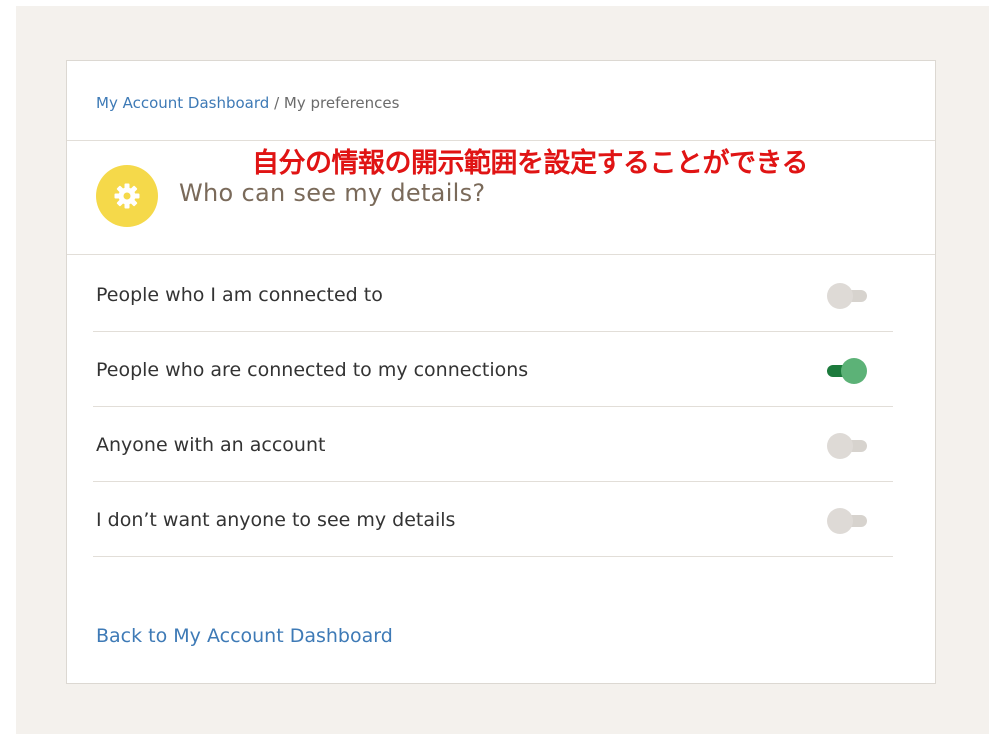 The image size is (992, 734). I want to click on option-label: People who I am connected to, so click(239, 295).